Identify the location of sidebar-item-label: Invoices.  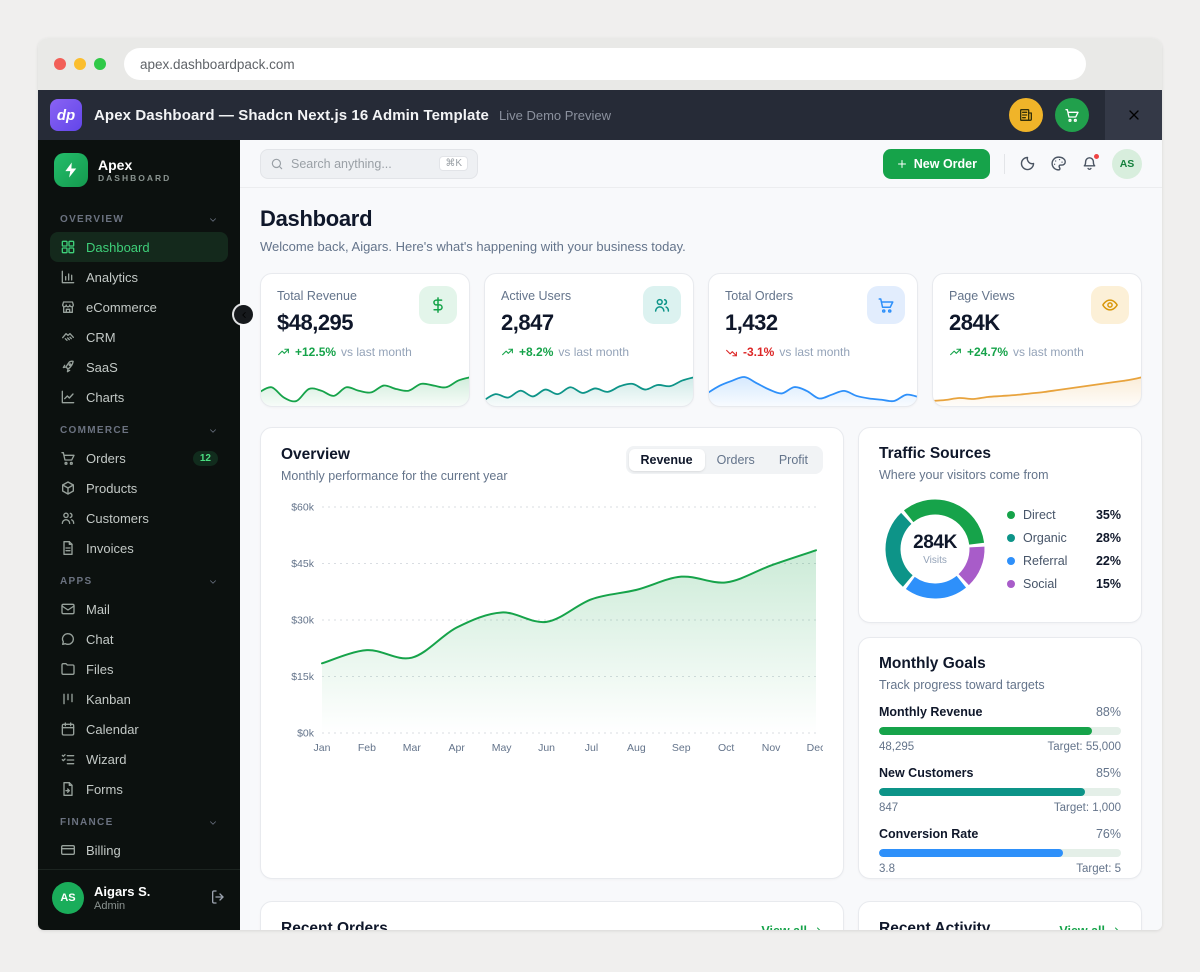
(110, 548).